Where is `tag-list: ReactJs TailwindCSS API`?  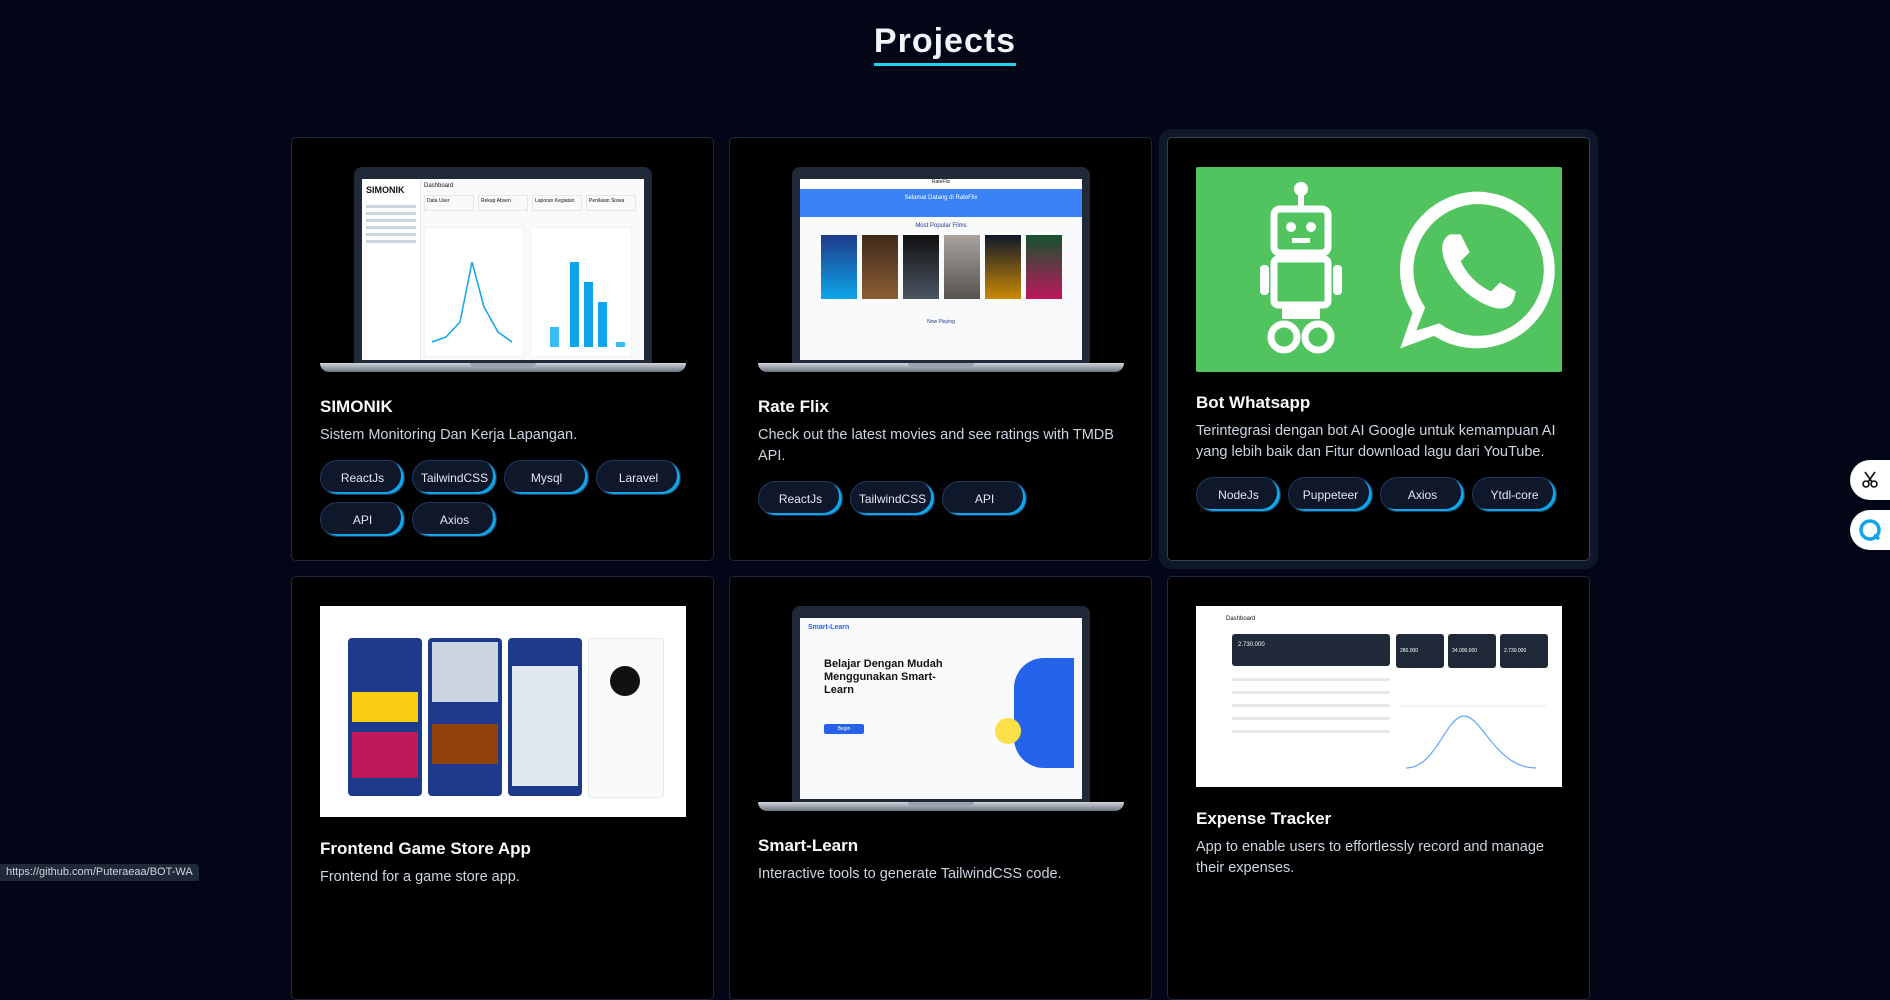
tag-list: ReactJs TailwindCSS API is located at coordinates (945, 498).